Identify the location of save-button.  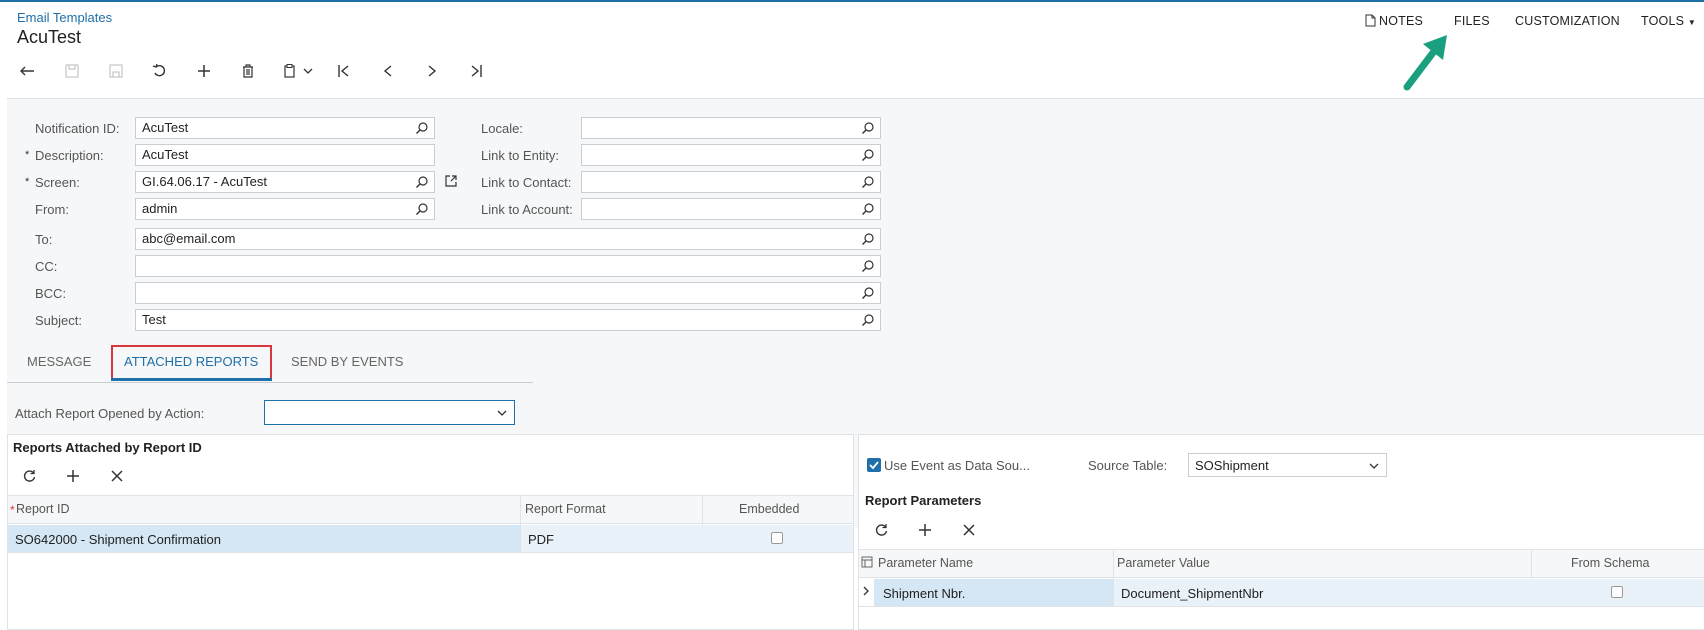
(116, 71).